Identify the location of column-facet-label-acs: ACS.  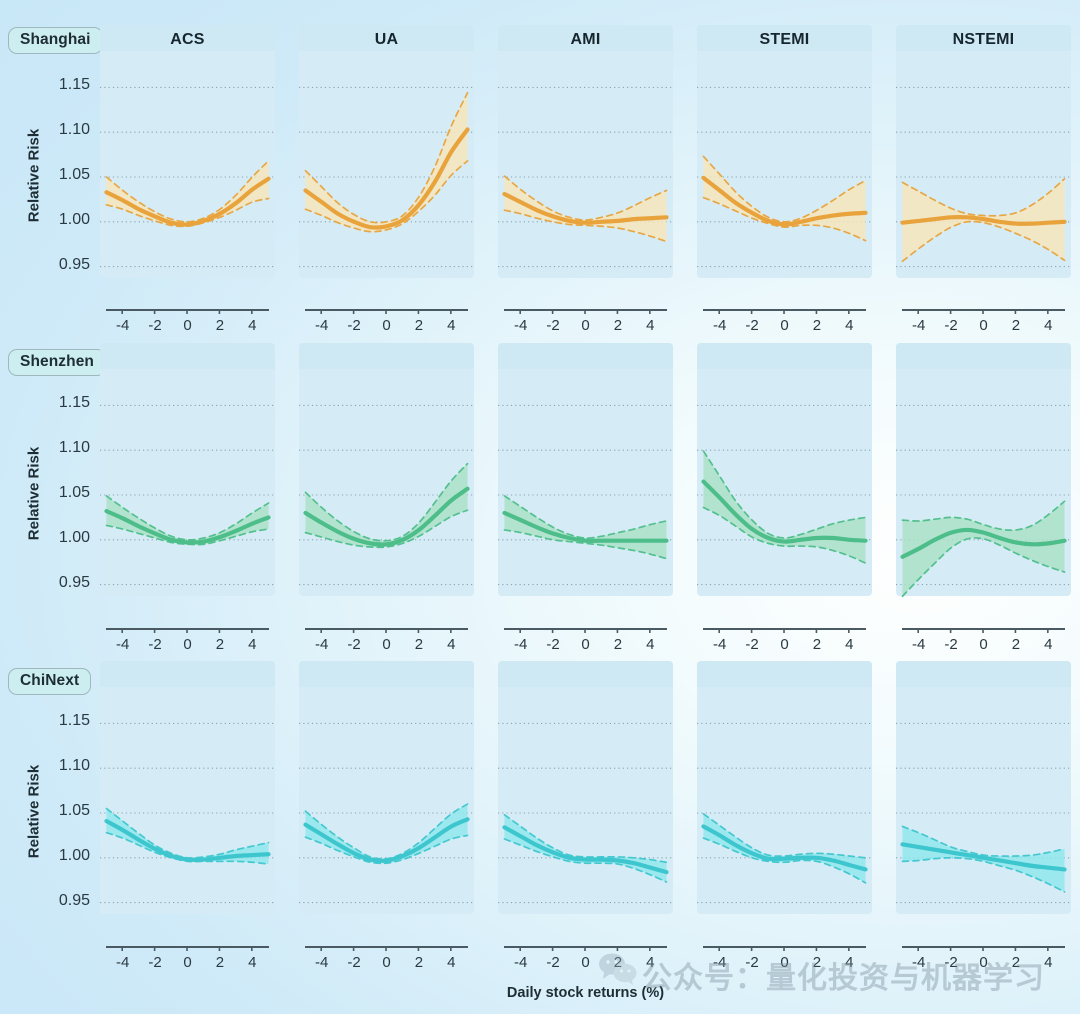
(187, 39).